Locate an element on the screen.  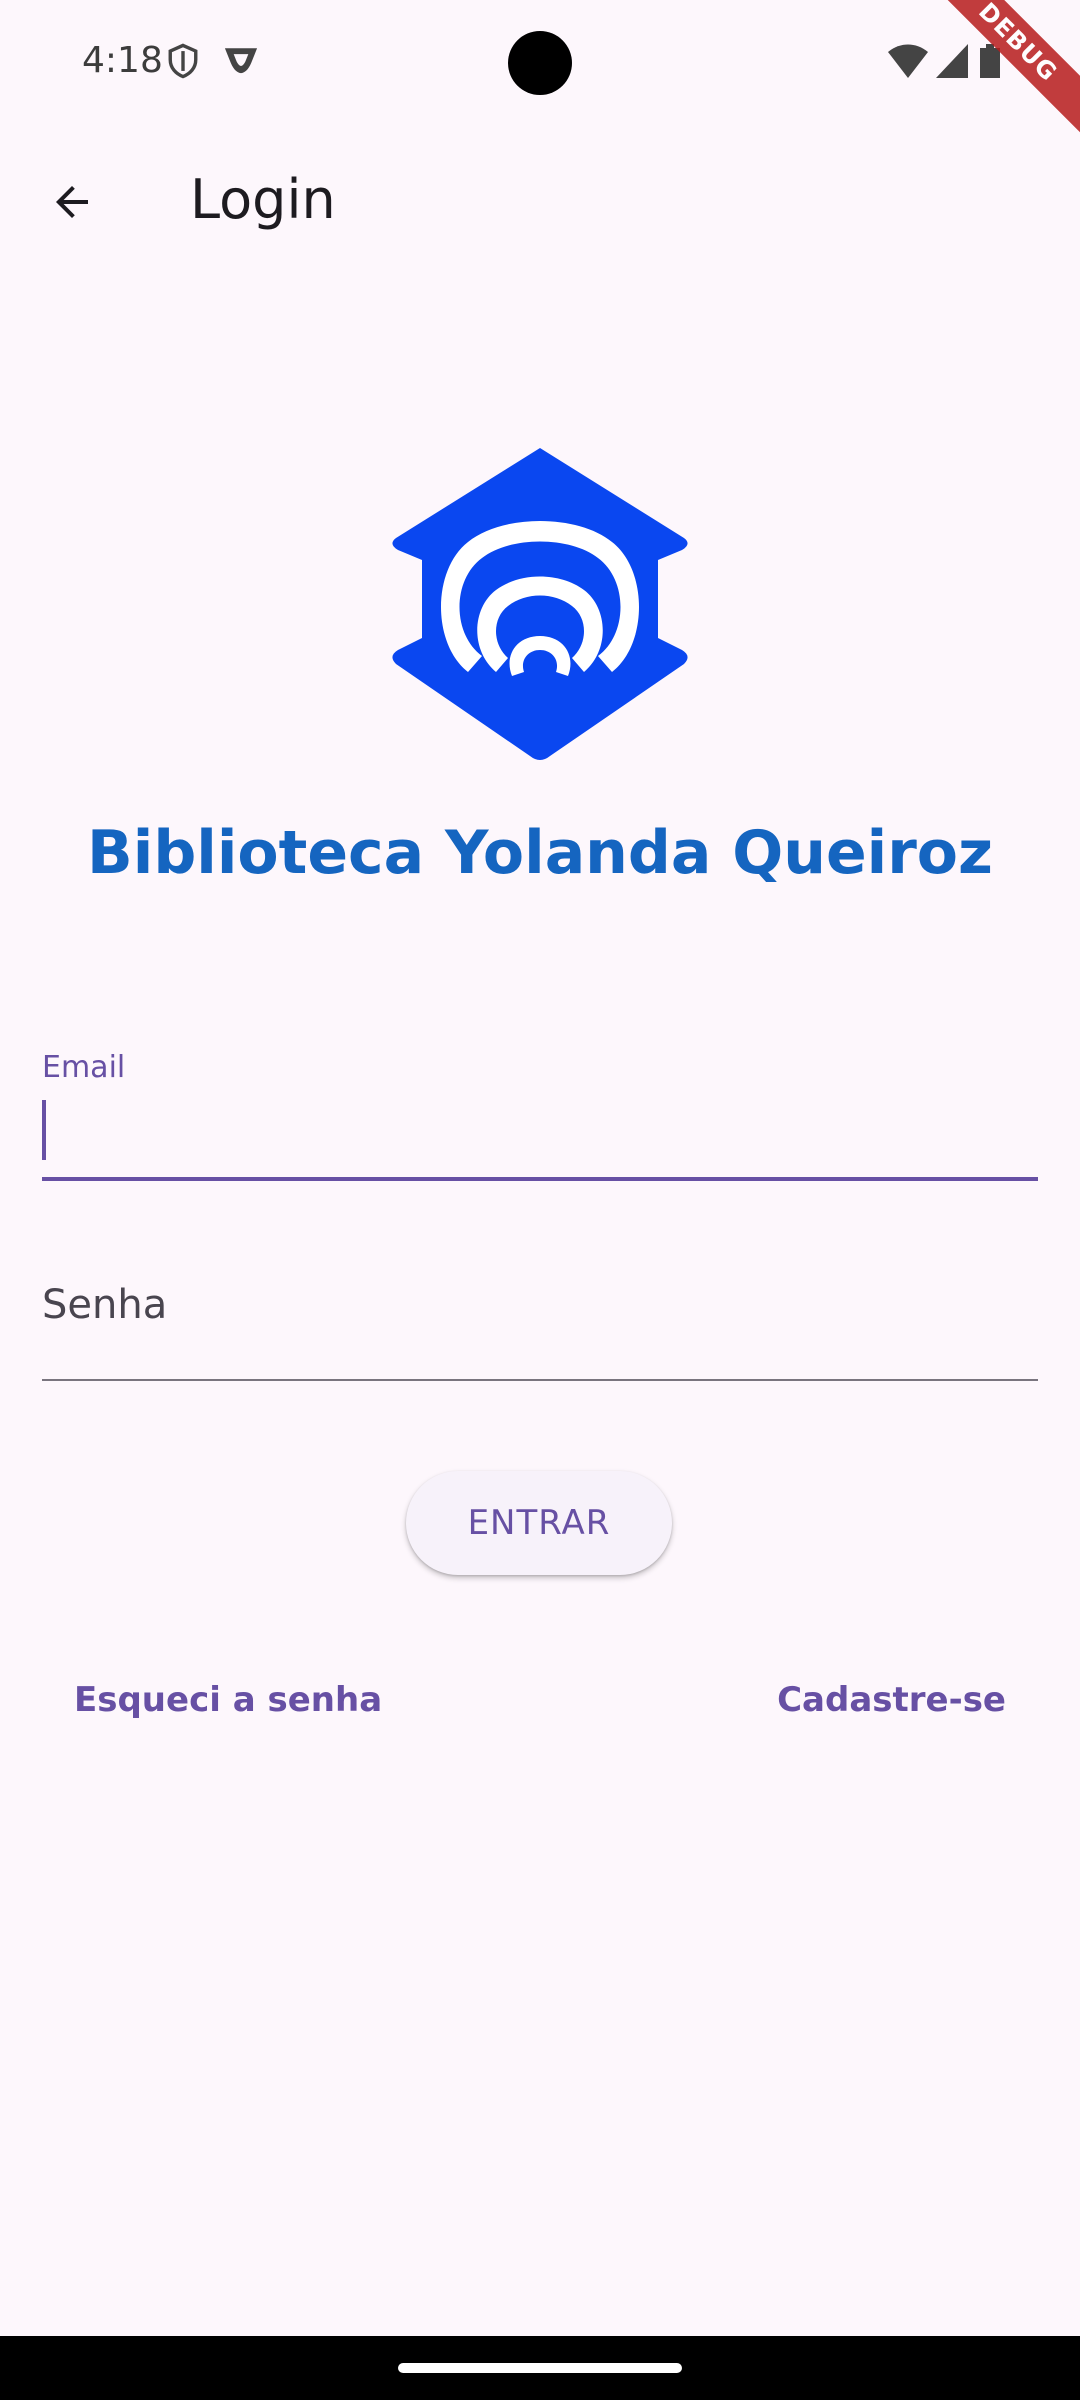
password-underline is located at coordinates (540, 1380).